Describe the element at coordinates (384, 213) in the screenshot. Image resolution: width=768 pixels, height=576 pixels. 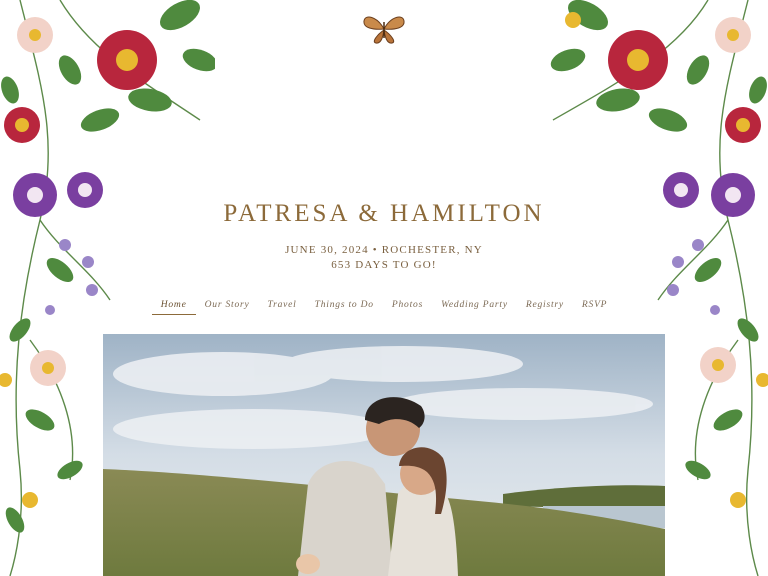
I see `couple-names-title: PATRESA & HAMILTON` at that location.